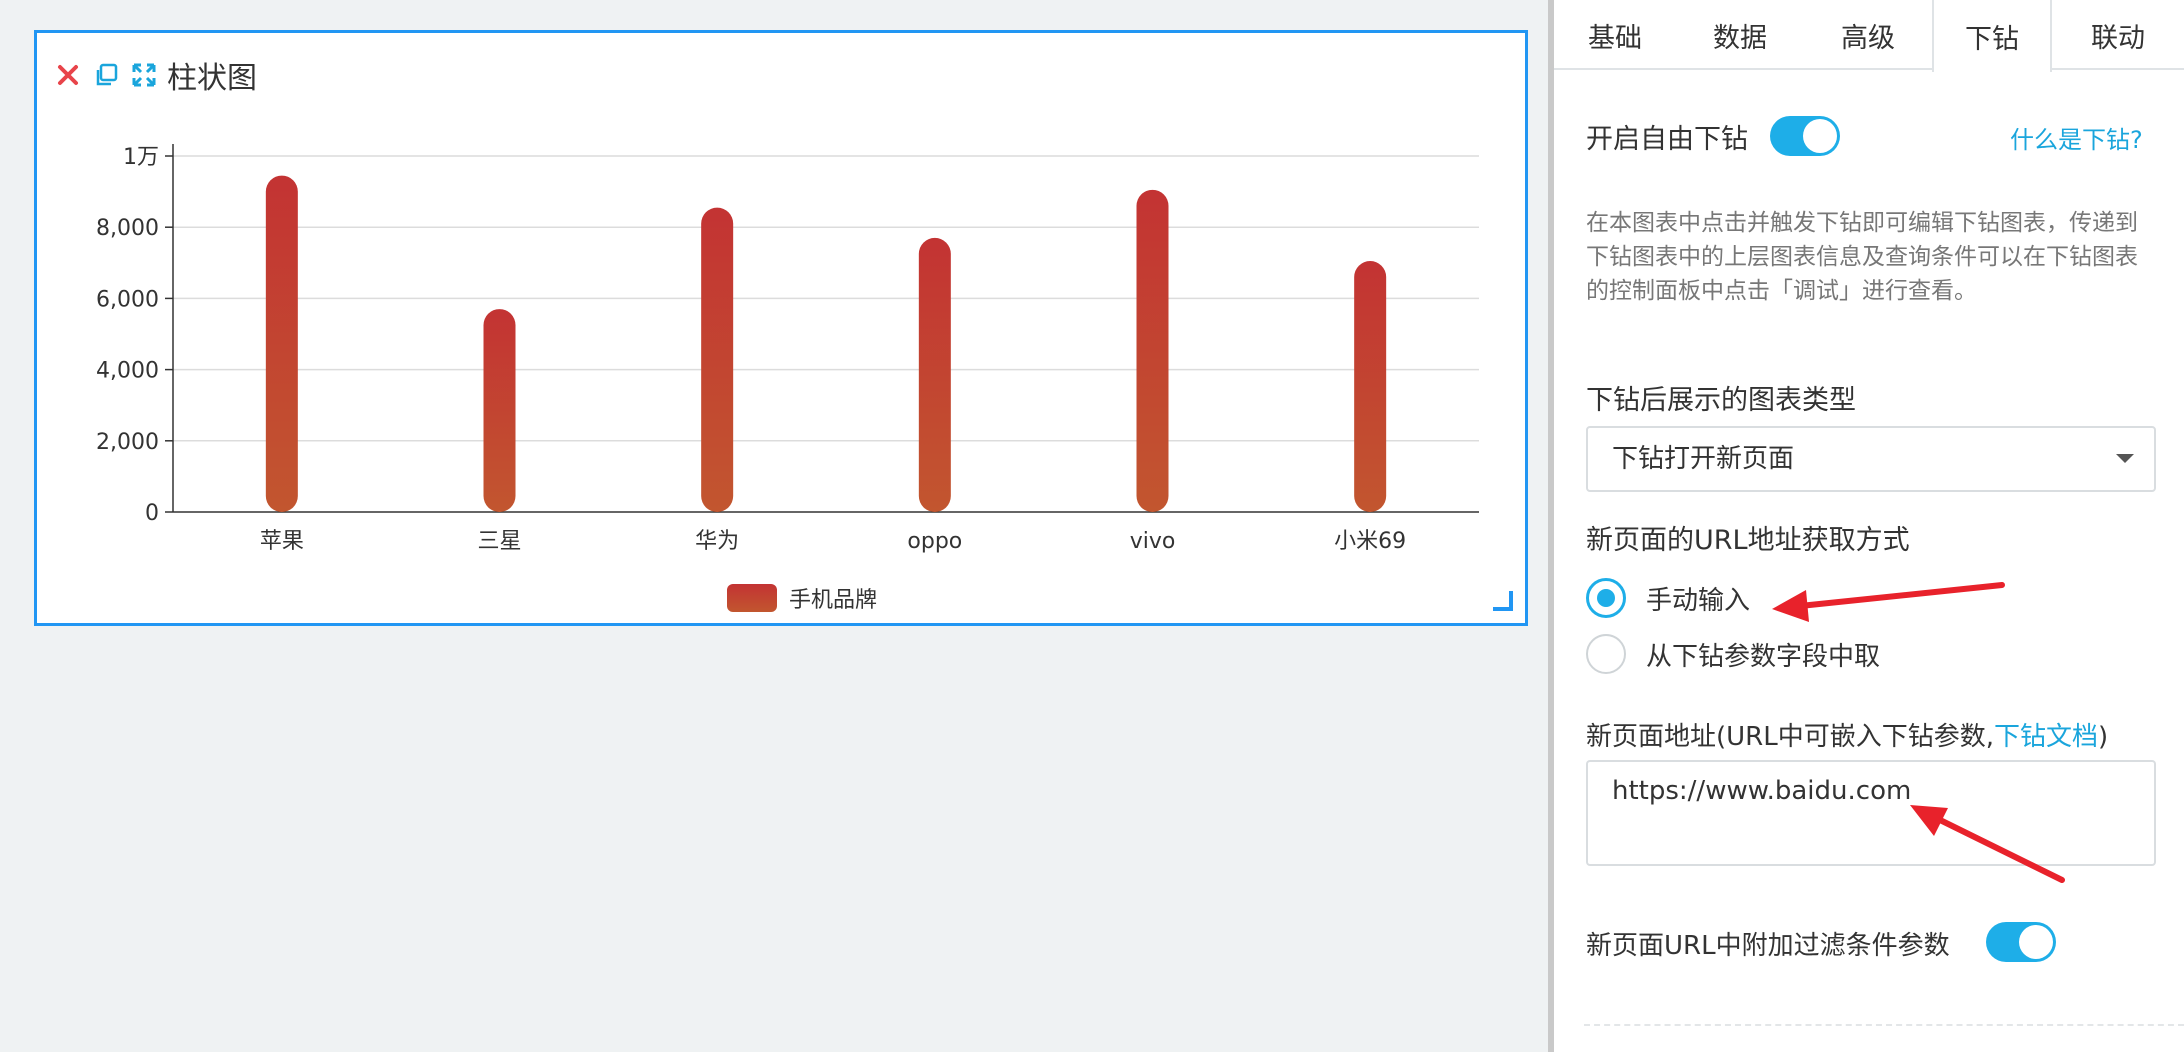 Image resolution: width=2184 pixels, height=1052 pixels. What do you see at coordinates (1748, 540) in the screenshot?
I see `url-method-label: 新页面的URL地址获取方式` at bounding box center [1748, 540].